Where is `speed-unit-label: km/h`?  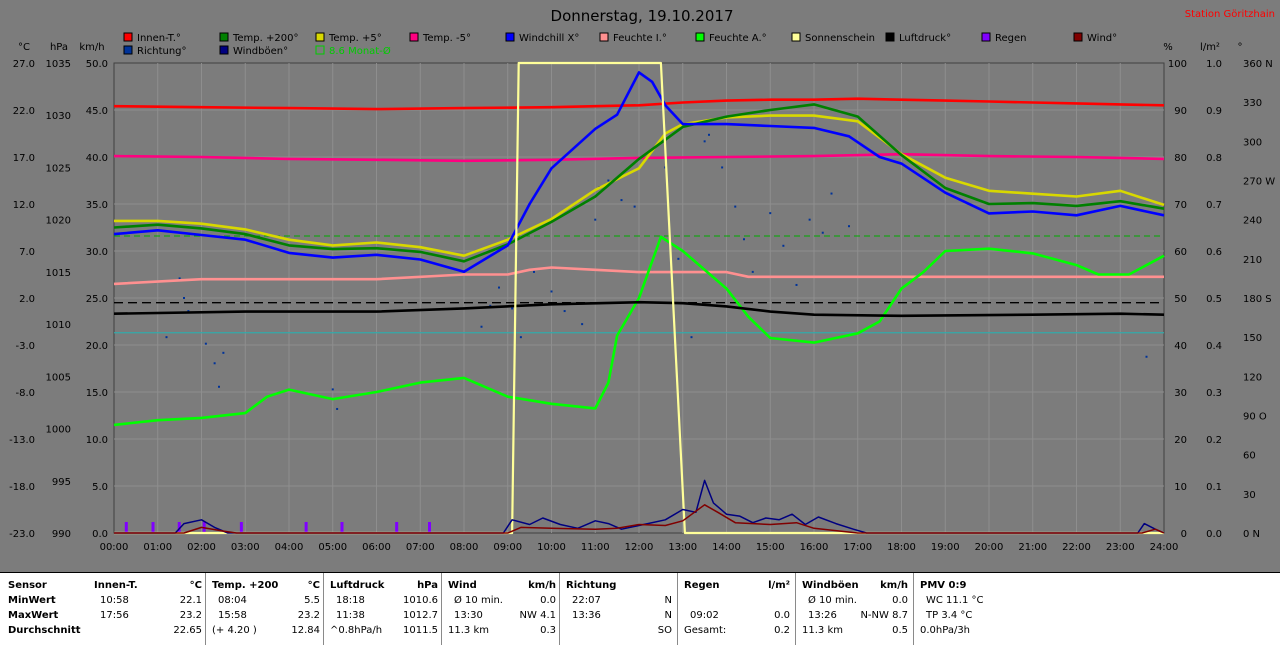
speed-unit-label: km/h is located at coordinates (91, 47).